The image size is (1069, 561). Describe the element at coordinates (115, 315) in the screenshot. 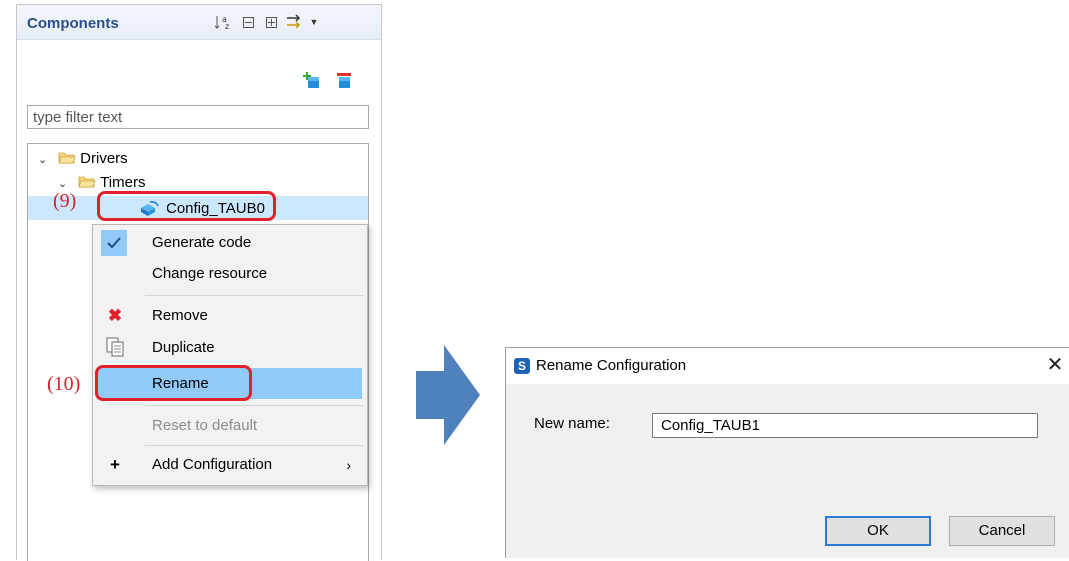

I see `remove-x-icon: ✖` at that location.